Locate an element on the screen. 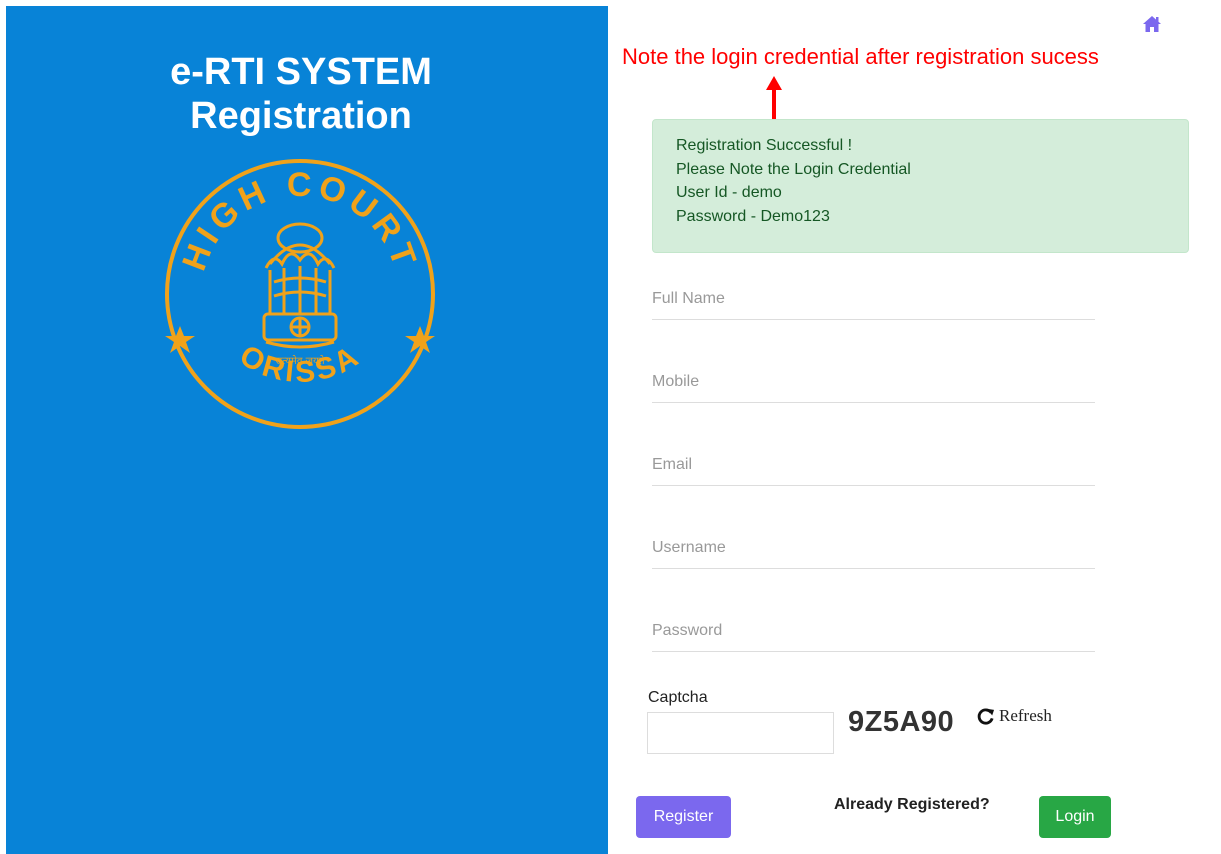 The height and width of the screenshot is (854, 1221). mobile-input is located at coordinates (873, 385).